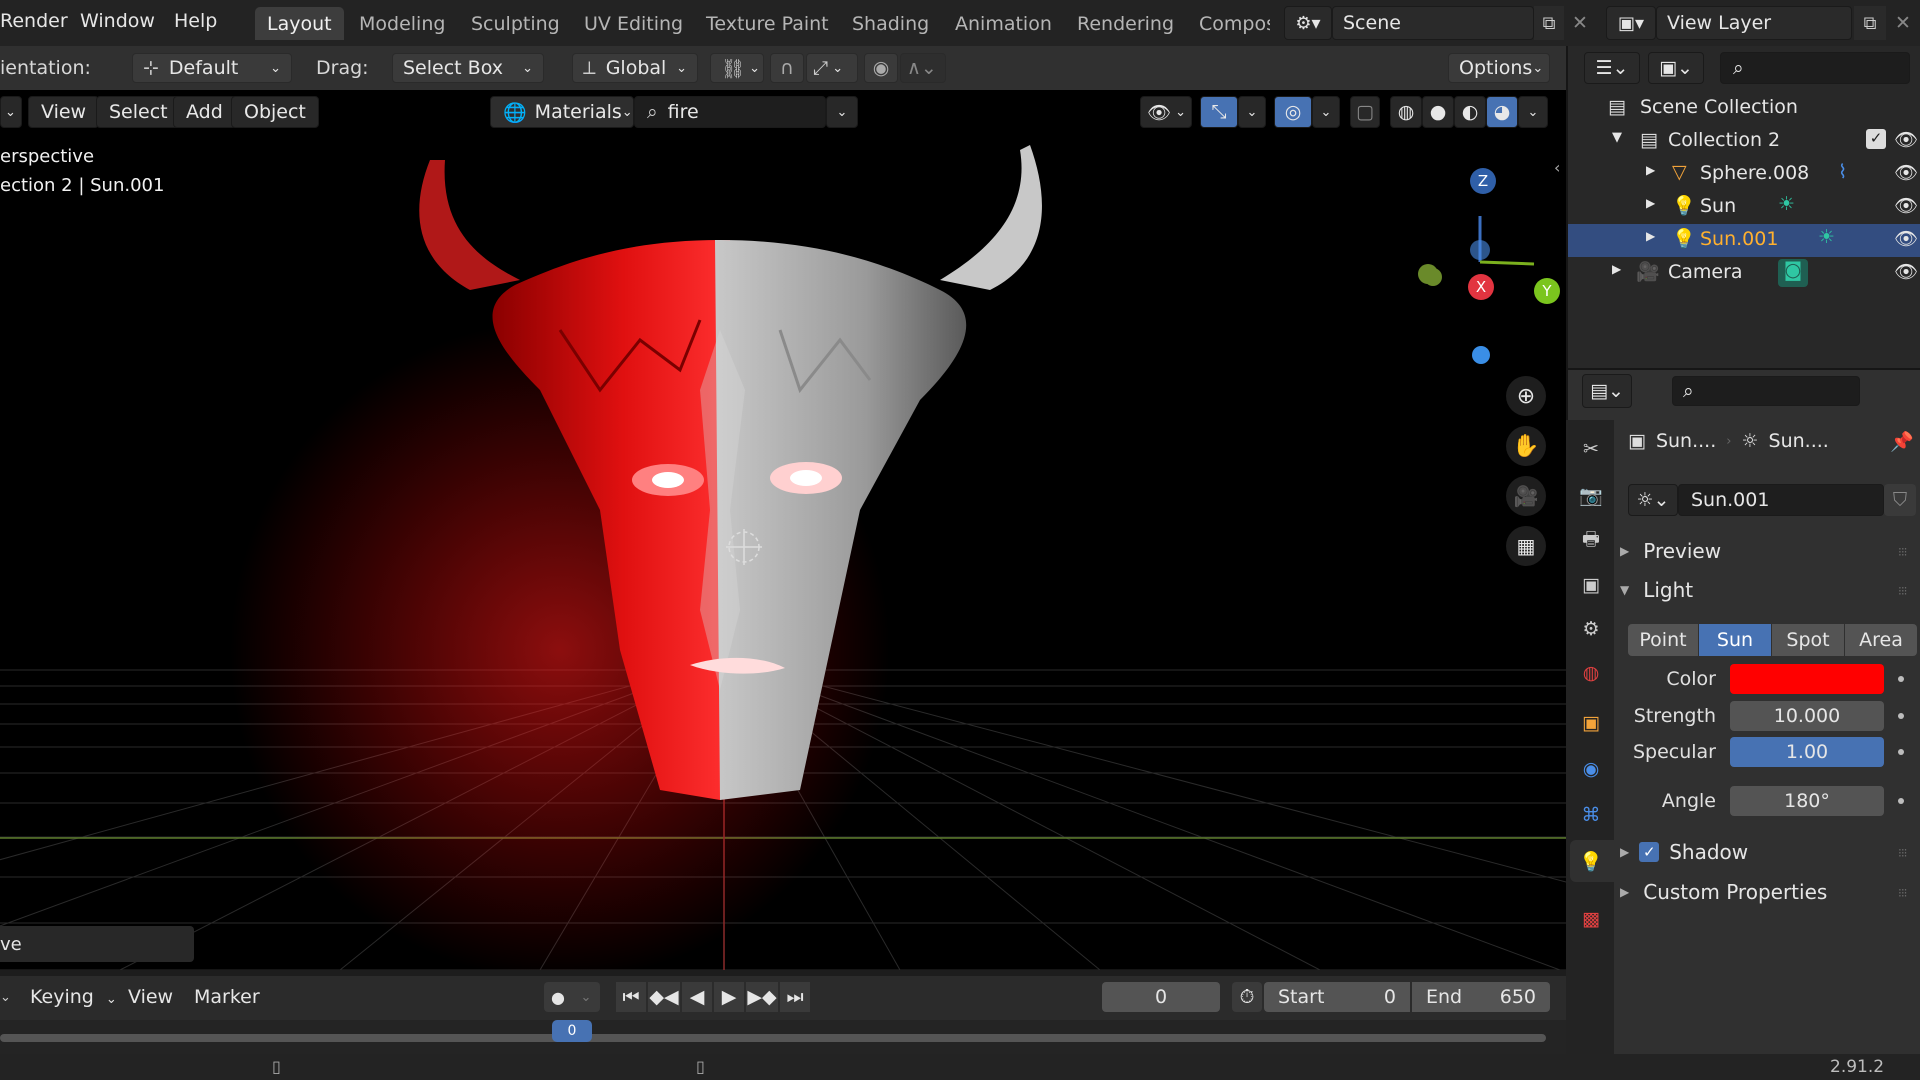 This screenshot has width=1920, height=1080. Describe the element at coordinates (562, 112) in the screenshot. I see `material-filter-dropdown: 🌐 Materials ⌄` at that location.